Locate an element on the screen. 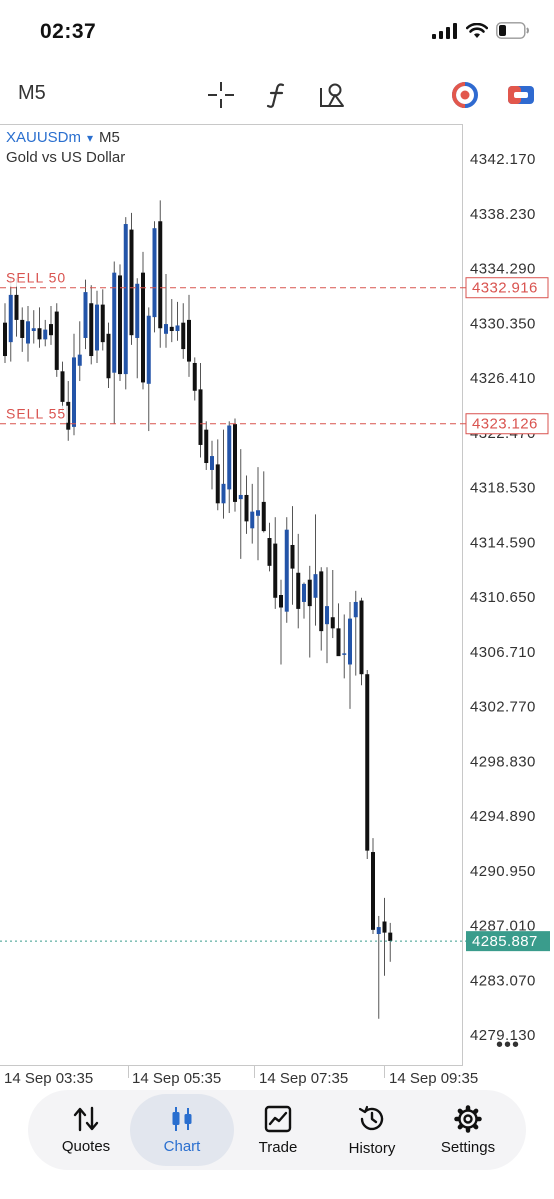 The width and height of the screenshot is (554, 1199). tab-settings: Settings is located at coordinates (468, 1130).